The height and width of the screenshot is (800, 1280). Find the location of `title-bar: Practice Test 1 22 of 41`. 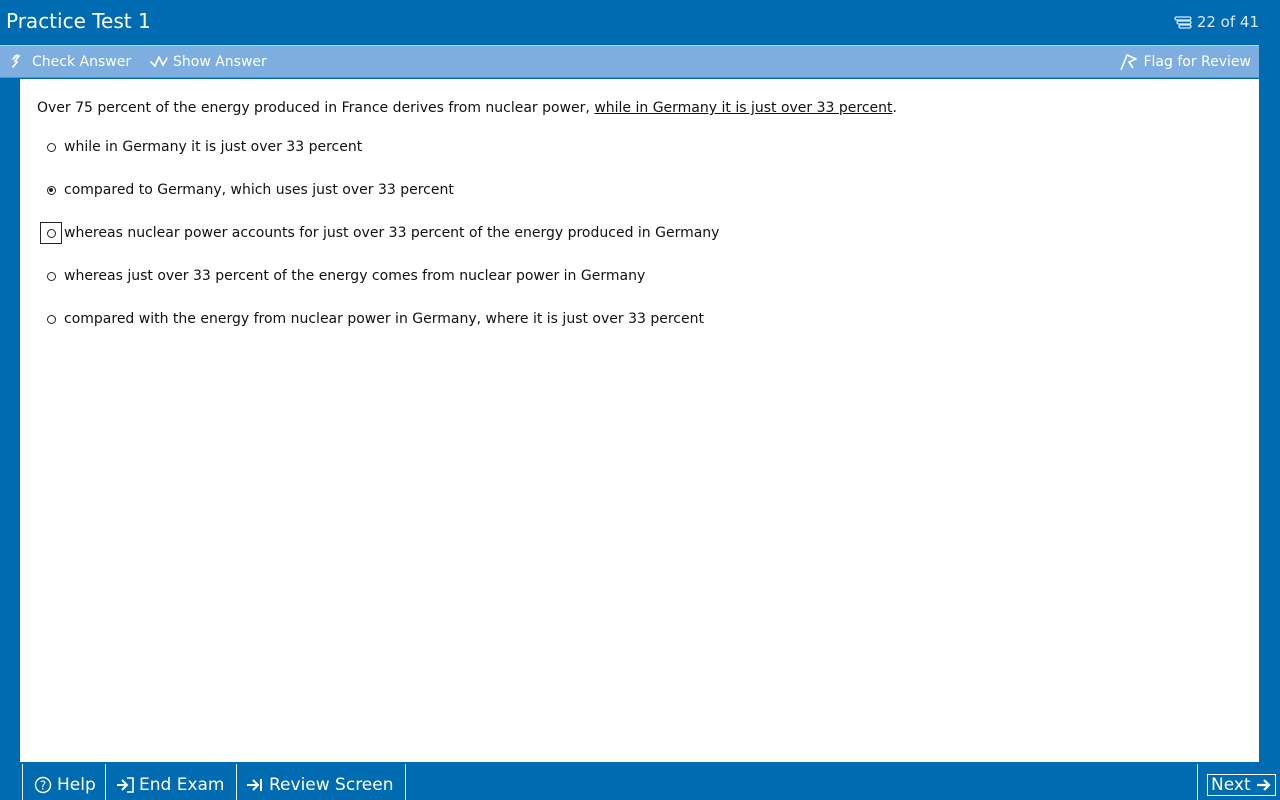

title-bar: Practice Test 1 22 of 41 is located at coordinates (640, 22).